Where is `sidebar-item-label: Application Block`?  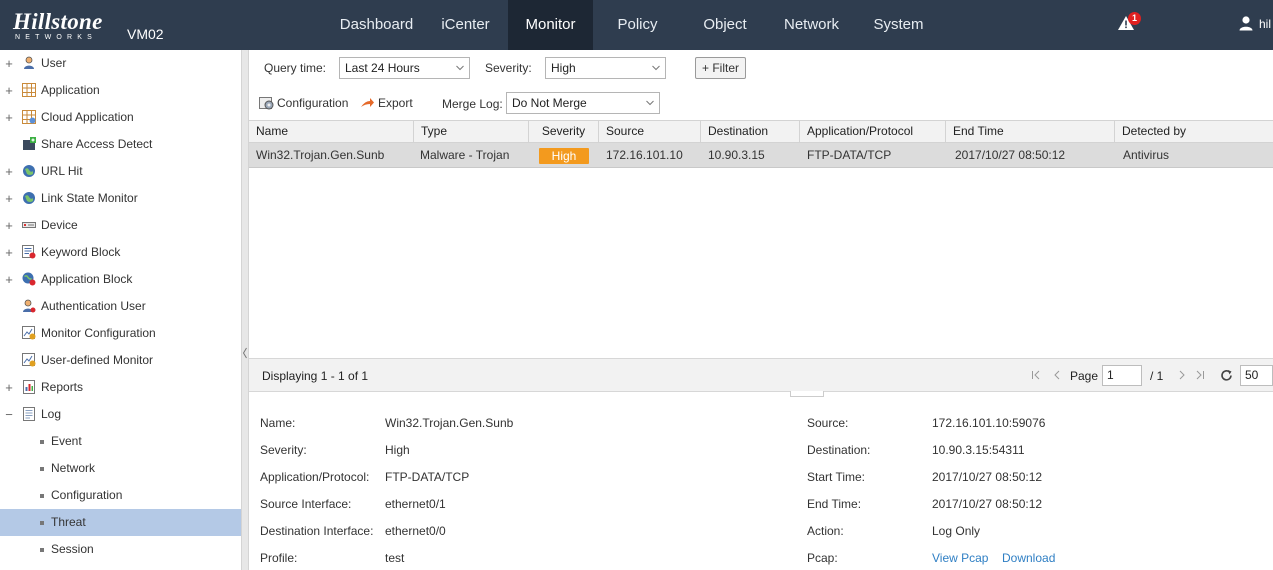 sidebar-item-label: Application Block is located at coordinates (87, 279).